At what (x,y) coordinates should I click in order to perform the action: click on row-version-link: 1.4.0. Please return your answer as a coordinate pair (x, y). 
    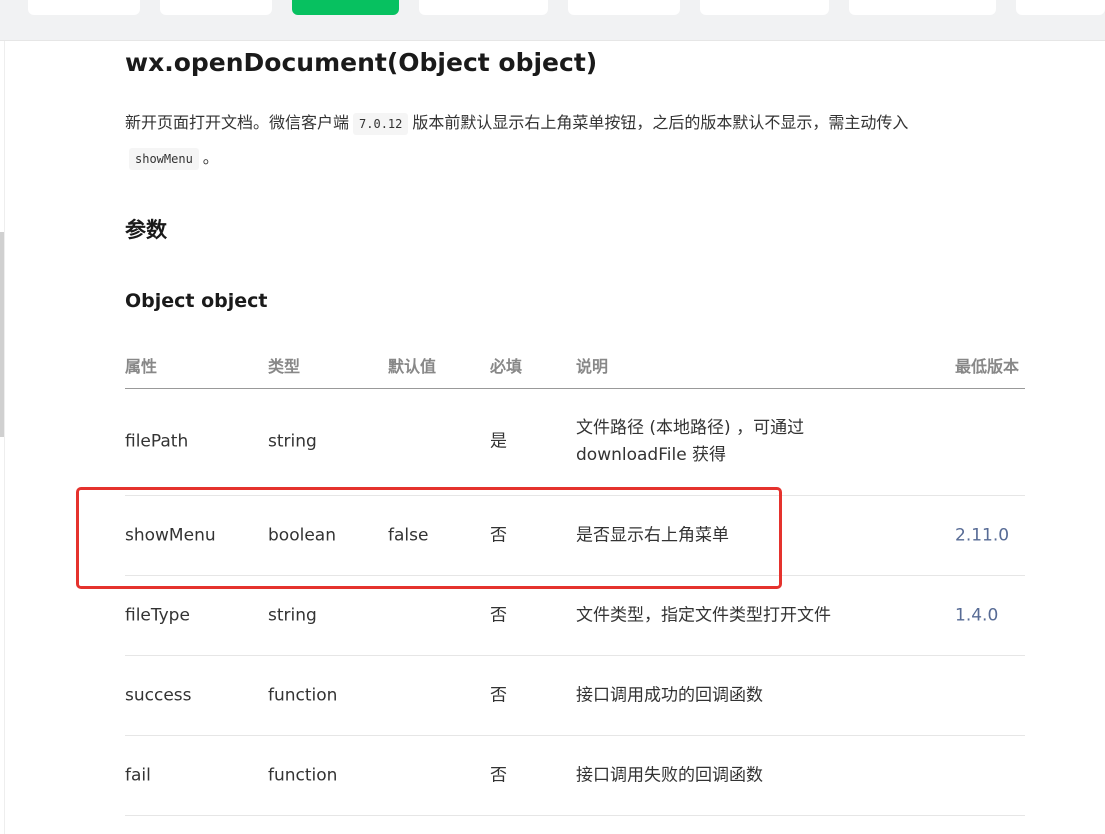
    Looking at the image, I should click on (976, 615).